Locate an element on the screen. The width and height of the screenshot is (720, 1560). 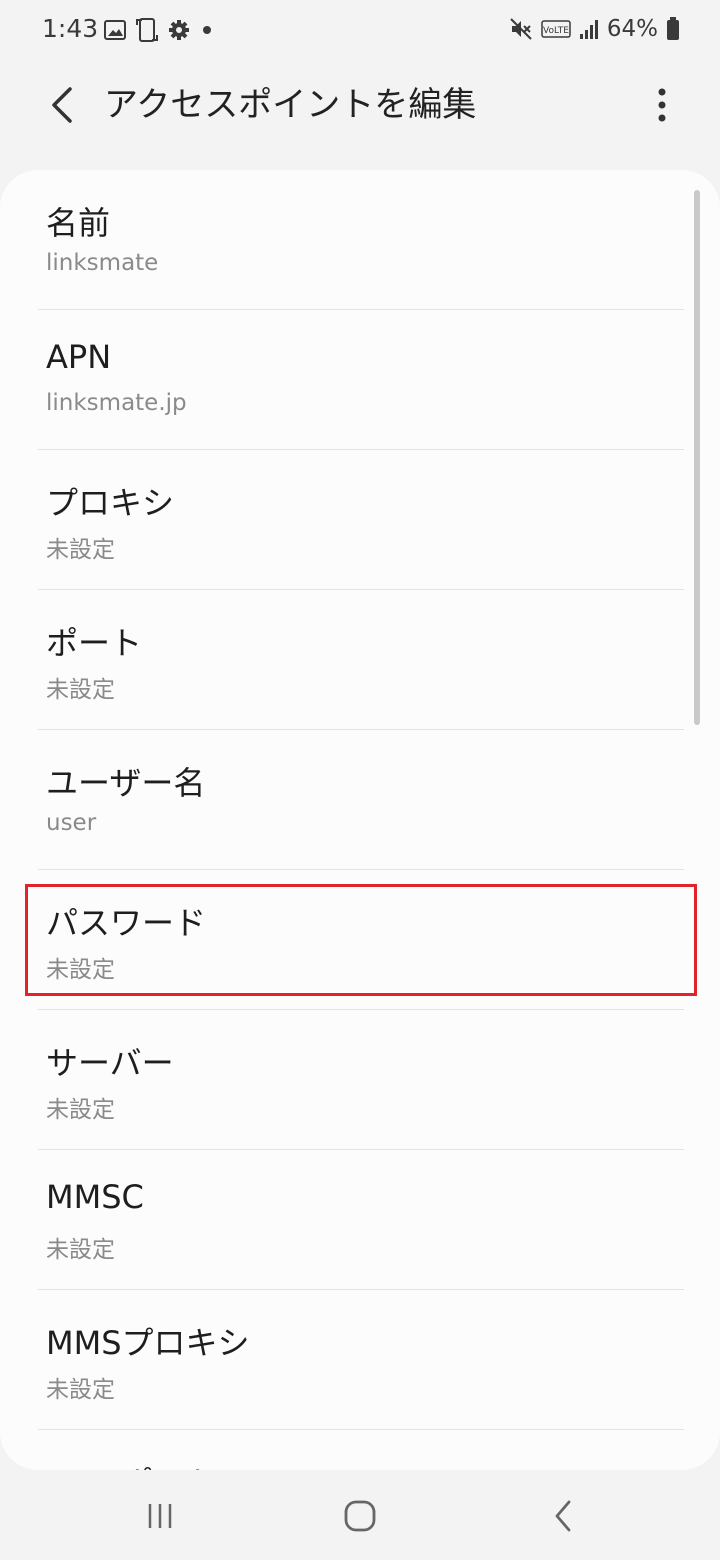
back-icon is located at coordinates (563, 1516).